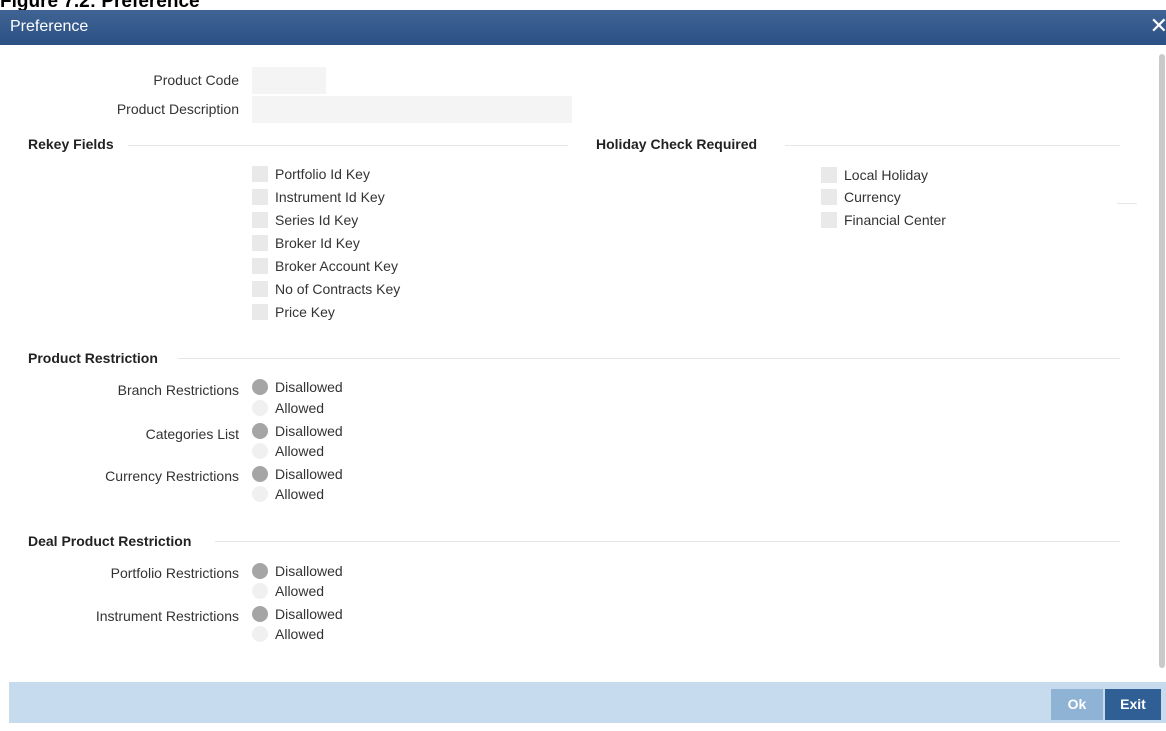 This screenshot has height=731, width=1166. I want to click on product-code-label: Product Code, so click(196, 80).